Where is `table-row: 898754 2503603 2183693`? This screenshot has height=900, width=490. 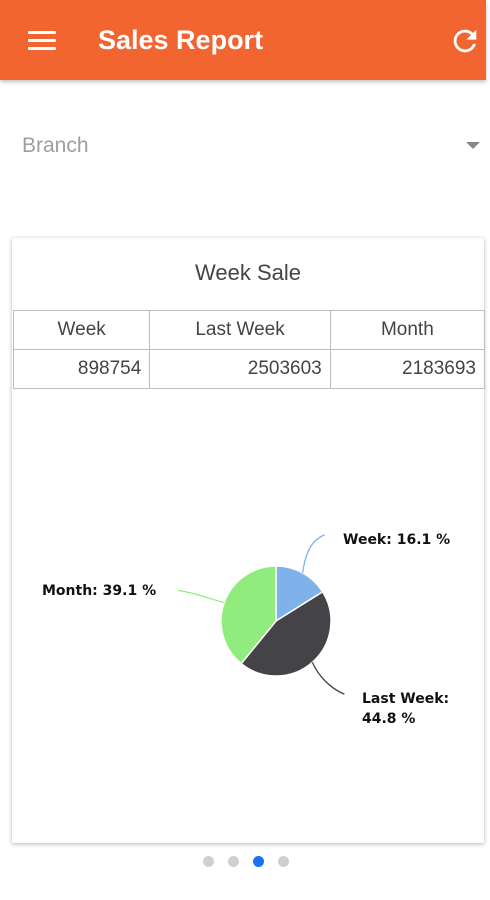 table-row: 898754 2503603 2183693 is located at coordinates (249, 369).